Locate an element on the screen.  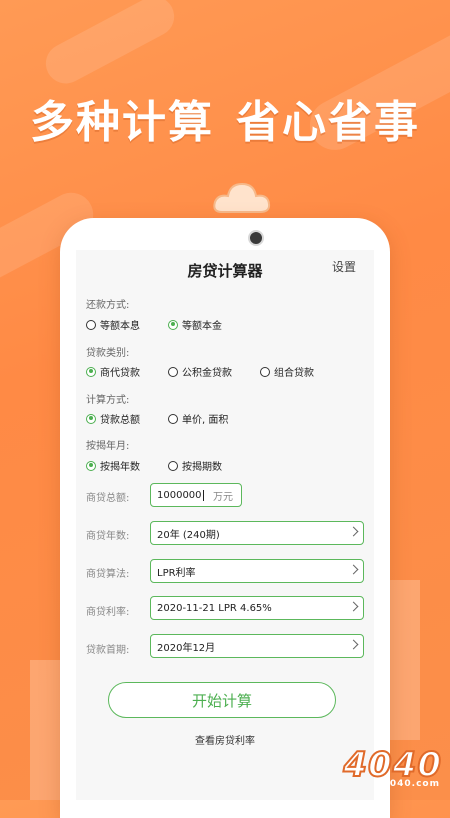
radio-label: 组合贷款 is located at coordinates (294, 373).